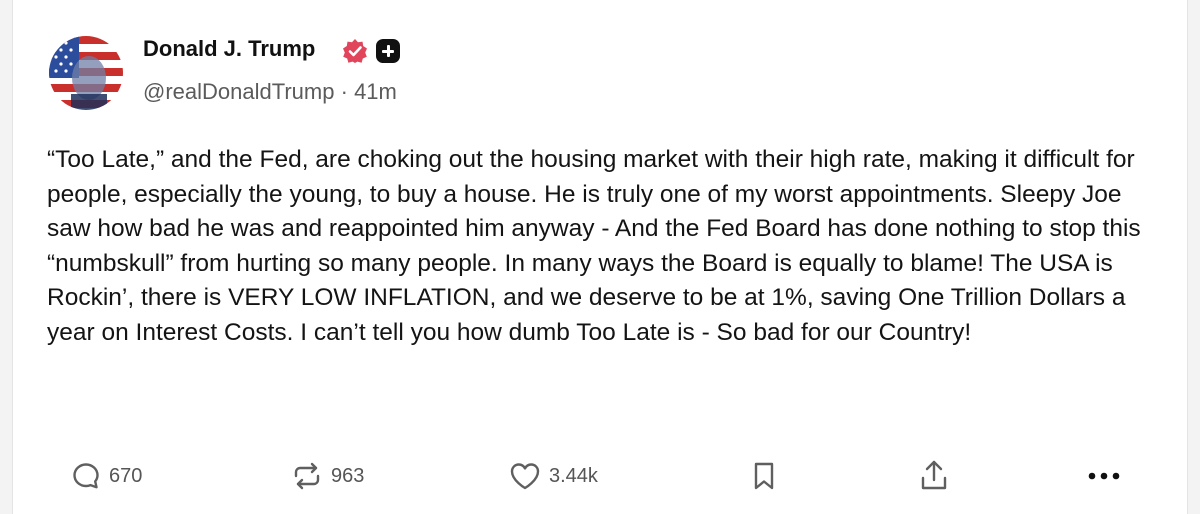 This screenshot has width=1200, height=514. What do you see at coordinates (348, 475) in the screenshot?
I see `repost-count: 963` at bounding box center [348, 475].